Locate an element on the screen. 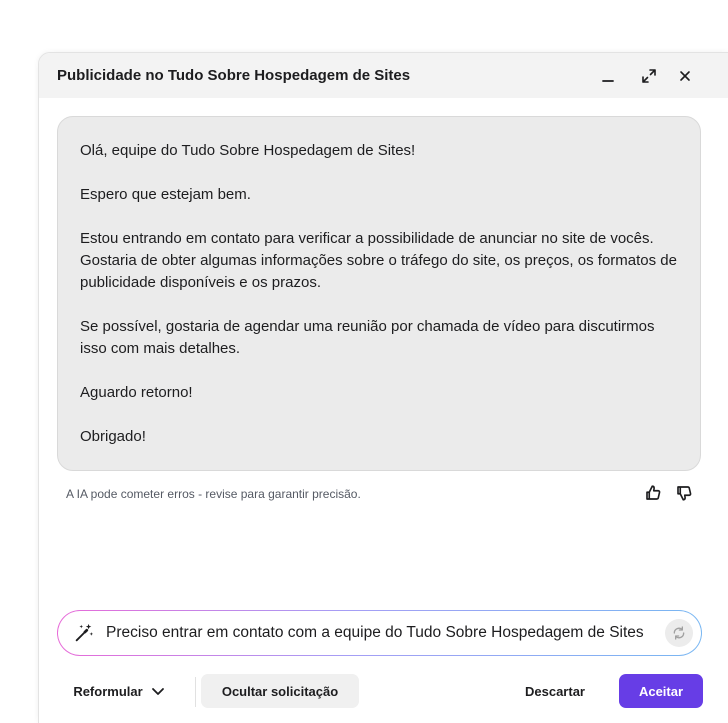 The image size is (728, 723). close-button is located at coordinates (685, 76).